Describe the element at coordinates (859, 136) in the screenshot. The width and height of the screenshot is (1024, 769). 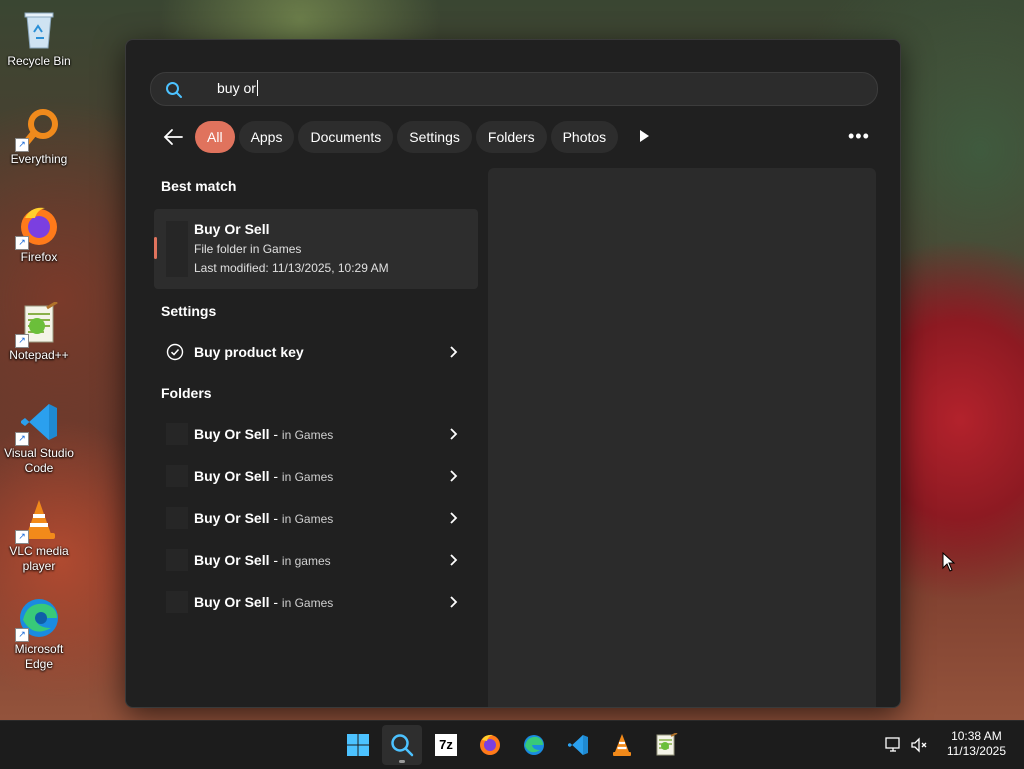
I see `more-options-icon: •••` at that location.